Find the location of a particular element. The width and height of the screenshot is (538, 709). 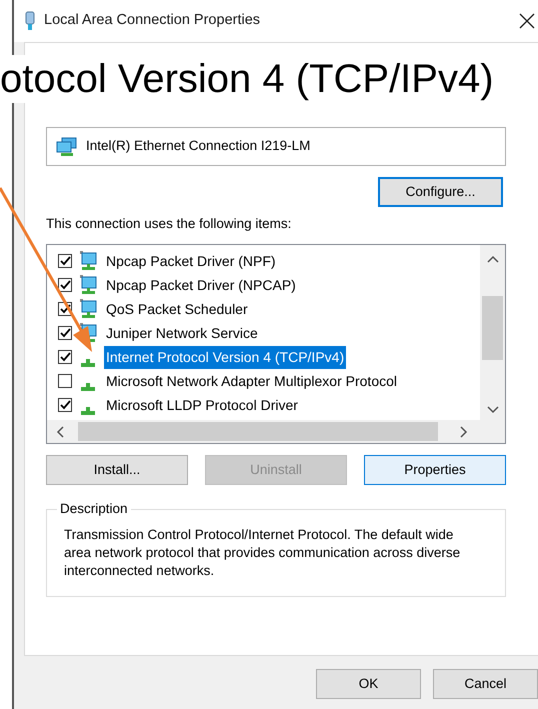

items-label: This connection uses the following items: is located at coordinates (169, 224).